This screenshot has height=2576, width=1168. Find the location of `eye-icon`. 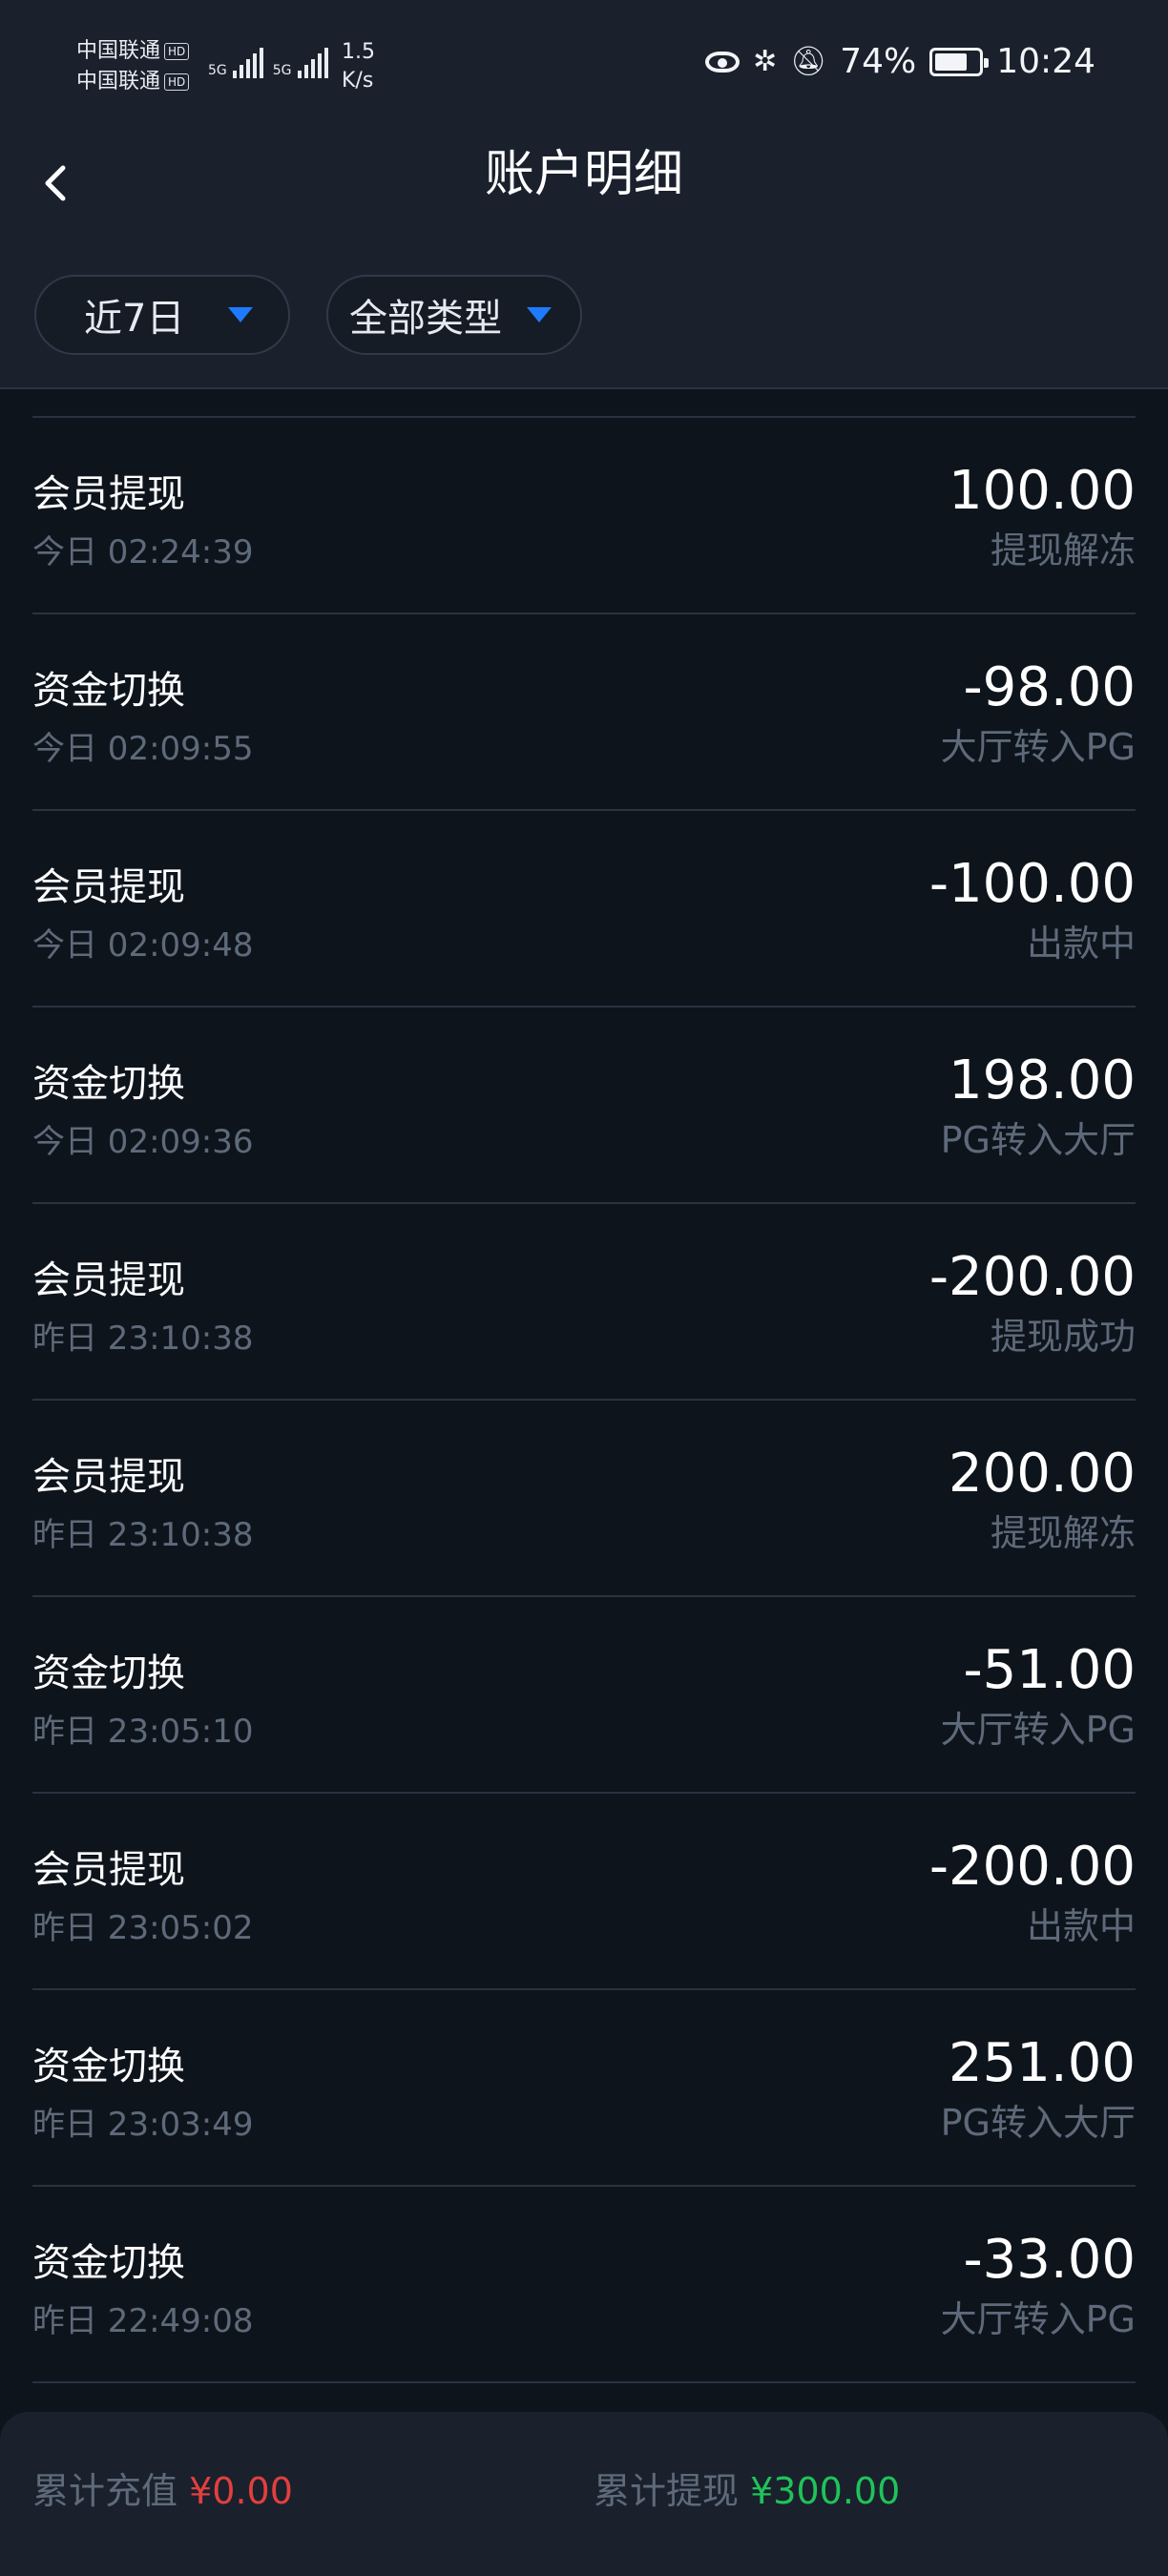

eye-icon is located at coordinates (722, 62).